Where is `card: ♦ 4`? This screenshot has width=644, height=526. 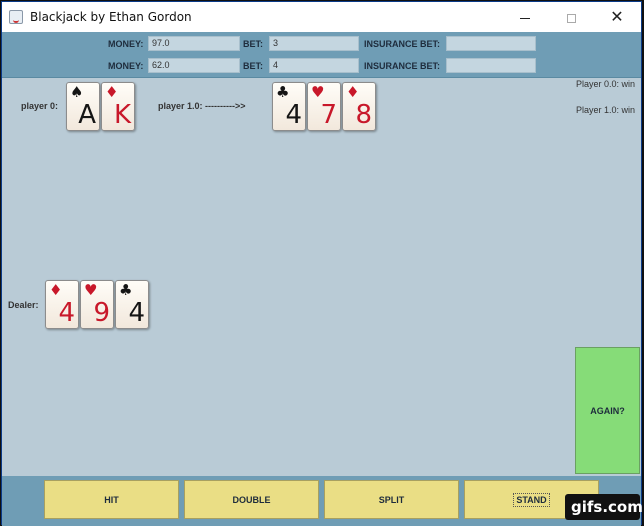
card: ♦ 4 is located at coordinates (62, 304).